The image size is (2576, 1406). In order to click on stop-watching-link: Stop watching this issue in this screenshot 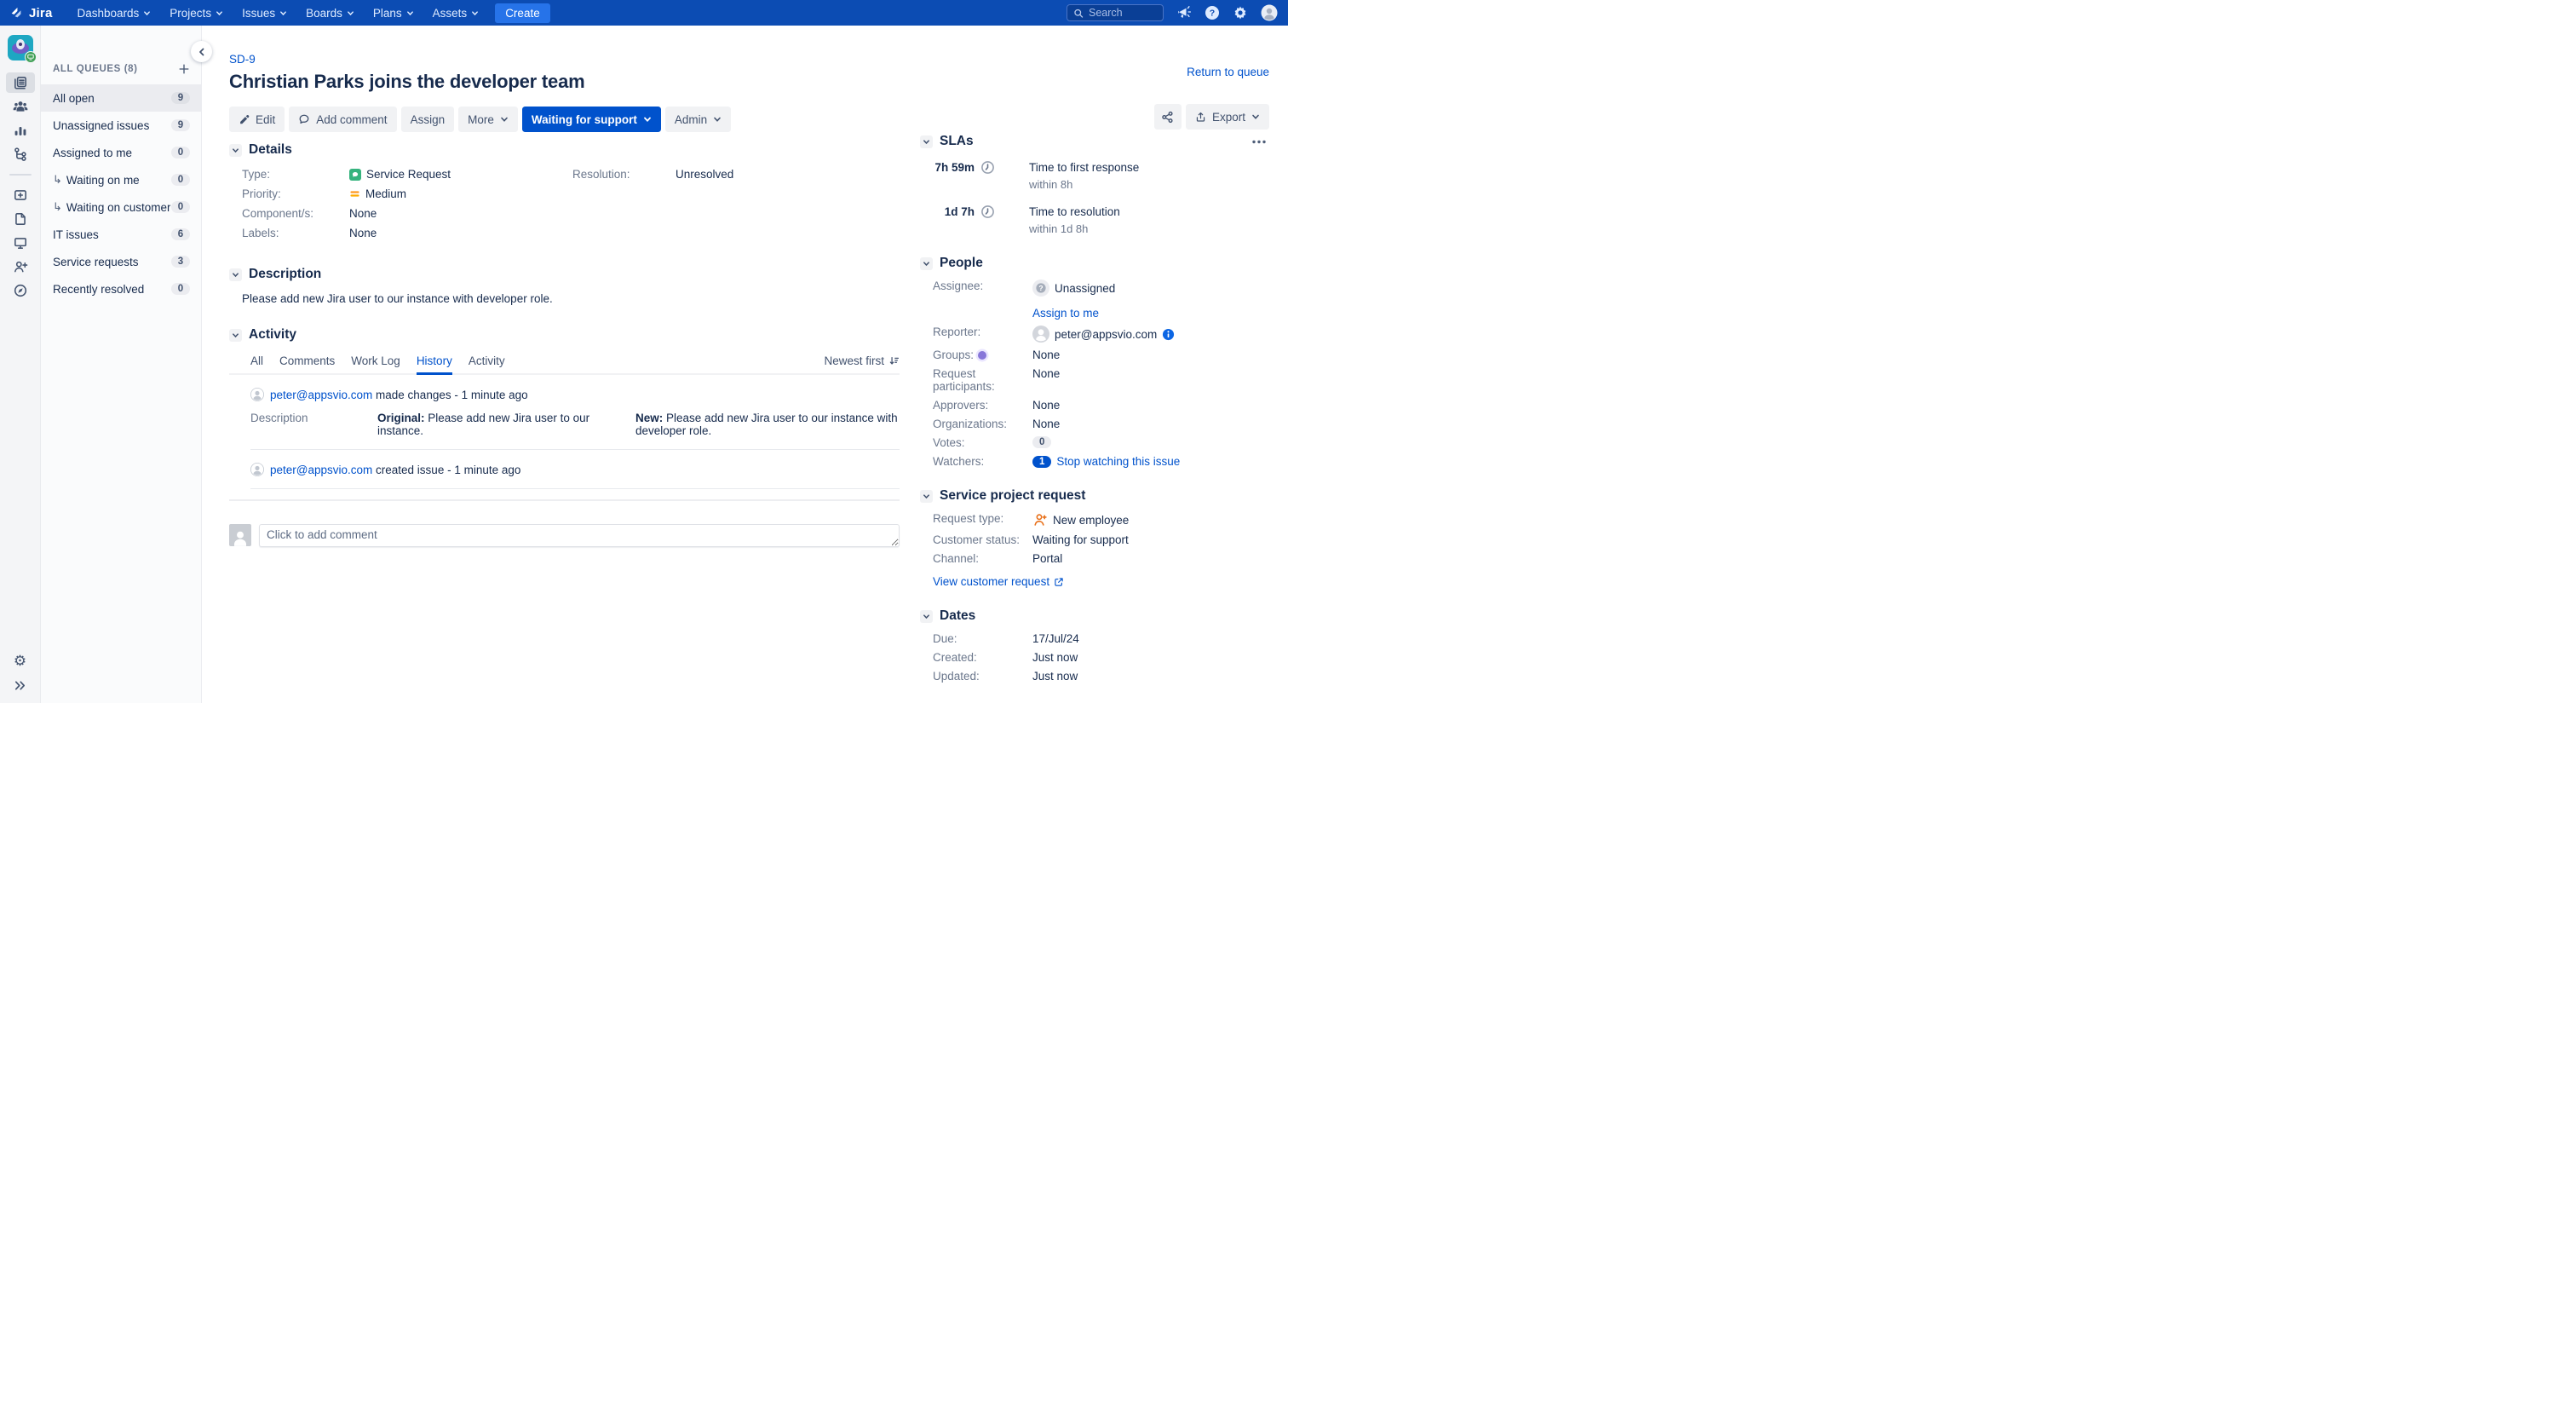, I will do `click(1118, 461)`.